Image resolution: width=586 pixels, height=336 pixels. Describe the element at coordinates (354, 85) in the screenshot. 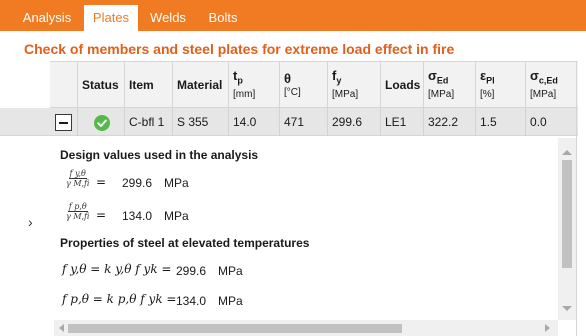

I see `header-fy: fy [MPa]` at that location.